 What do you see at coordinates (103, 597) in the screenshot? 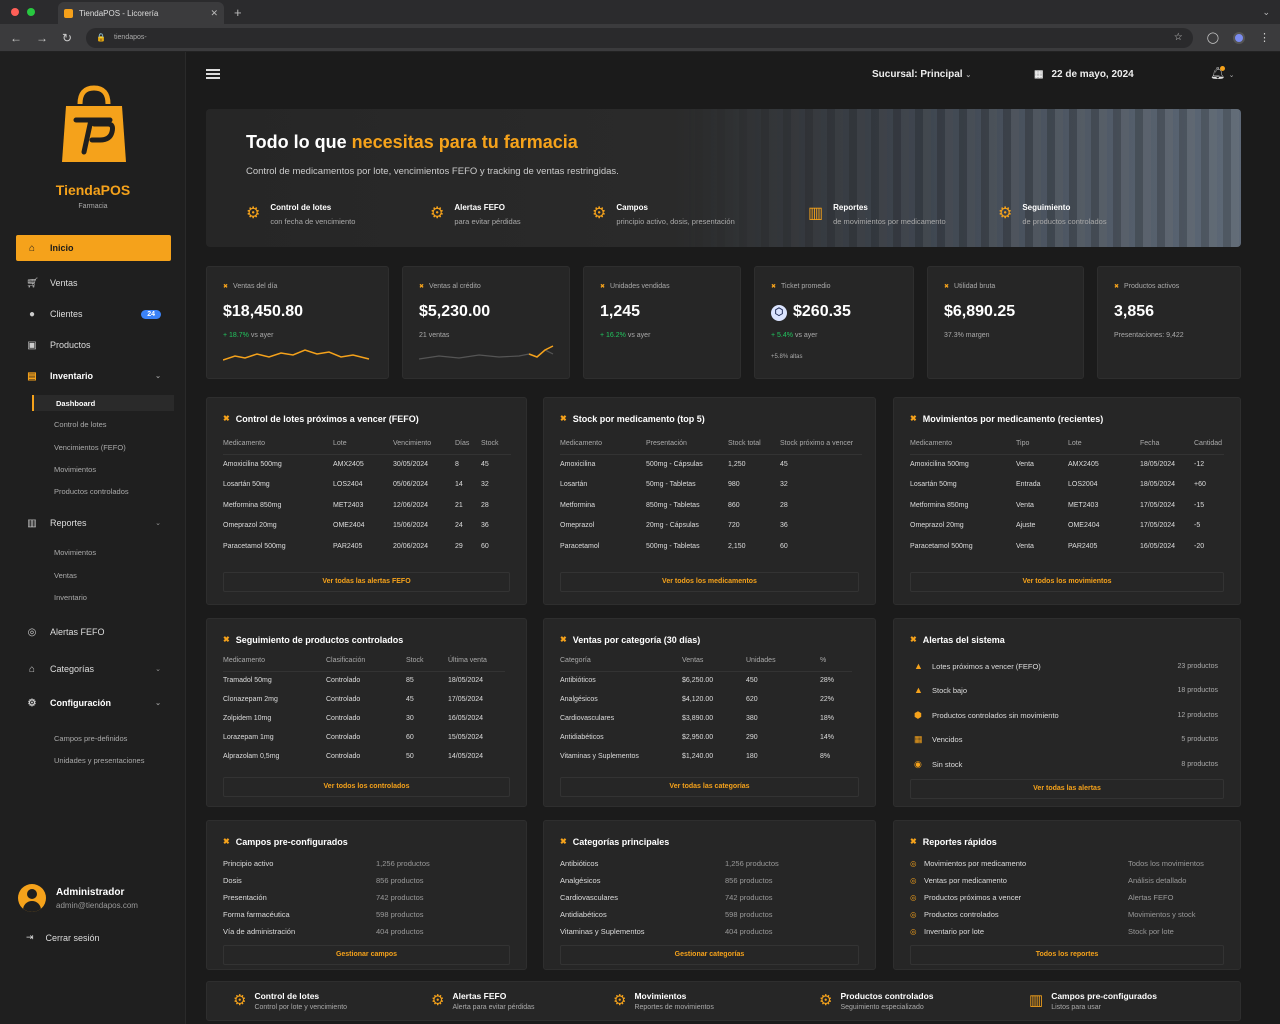
I see `sidebar-sub-rep-inventario: Inventario` at bounding box center [103, 597].